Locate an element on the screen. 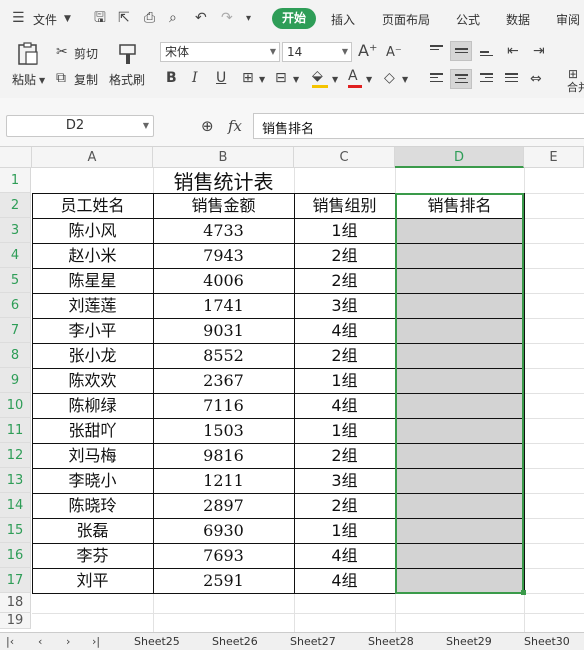  cell-amount: 9031 is located at coordinates (223, 330).